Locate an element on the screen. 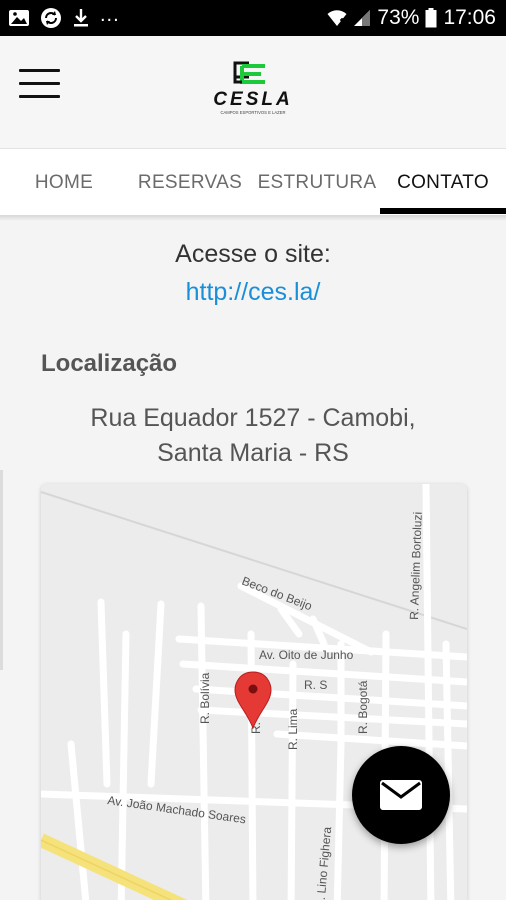 This screenshot has width=506, height=900. address-line-2: Santa Maria - RS is located at coordinates (253, 453).